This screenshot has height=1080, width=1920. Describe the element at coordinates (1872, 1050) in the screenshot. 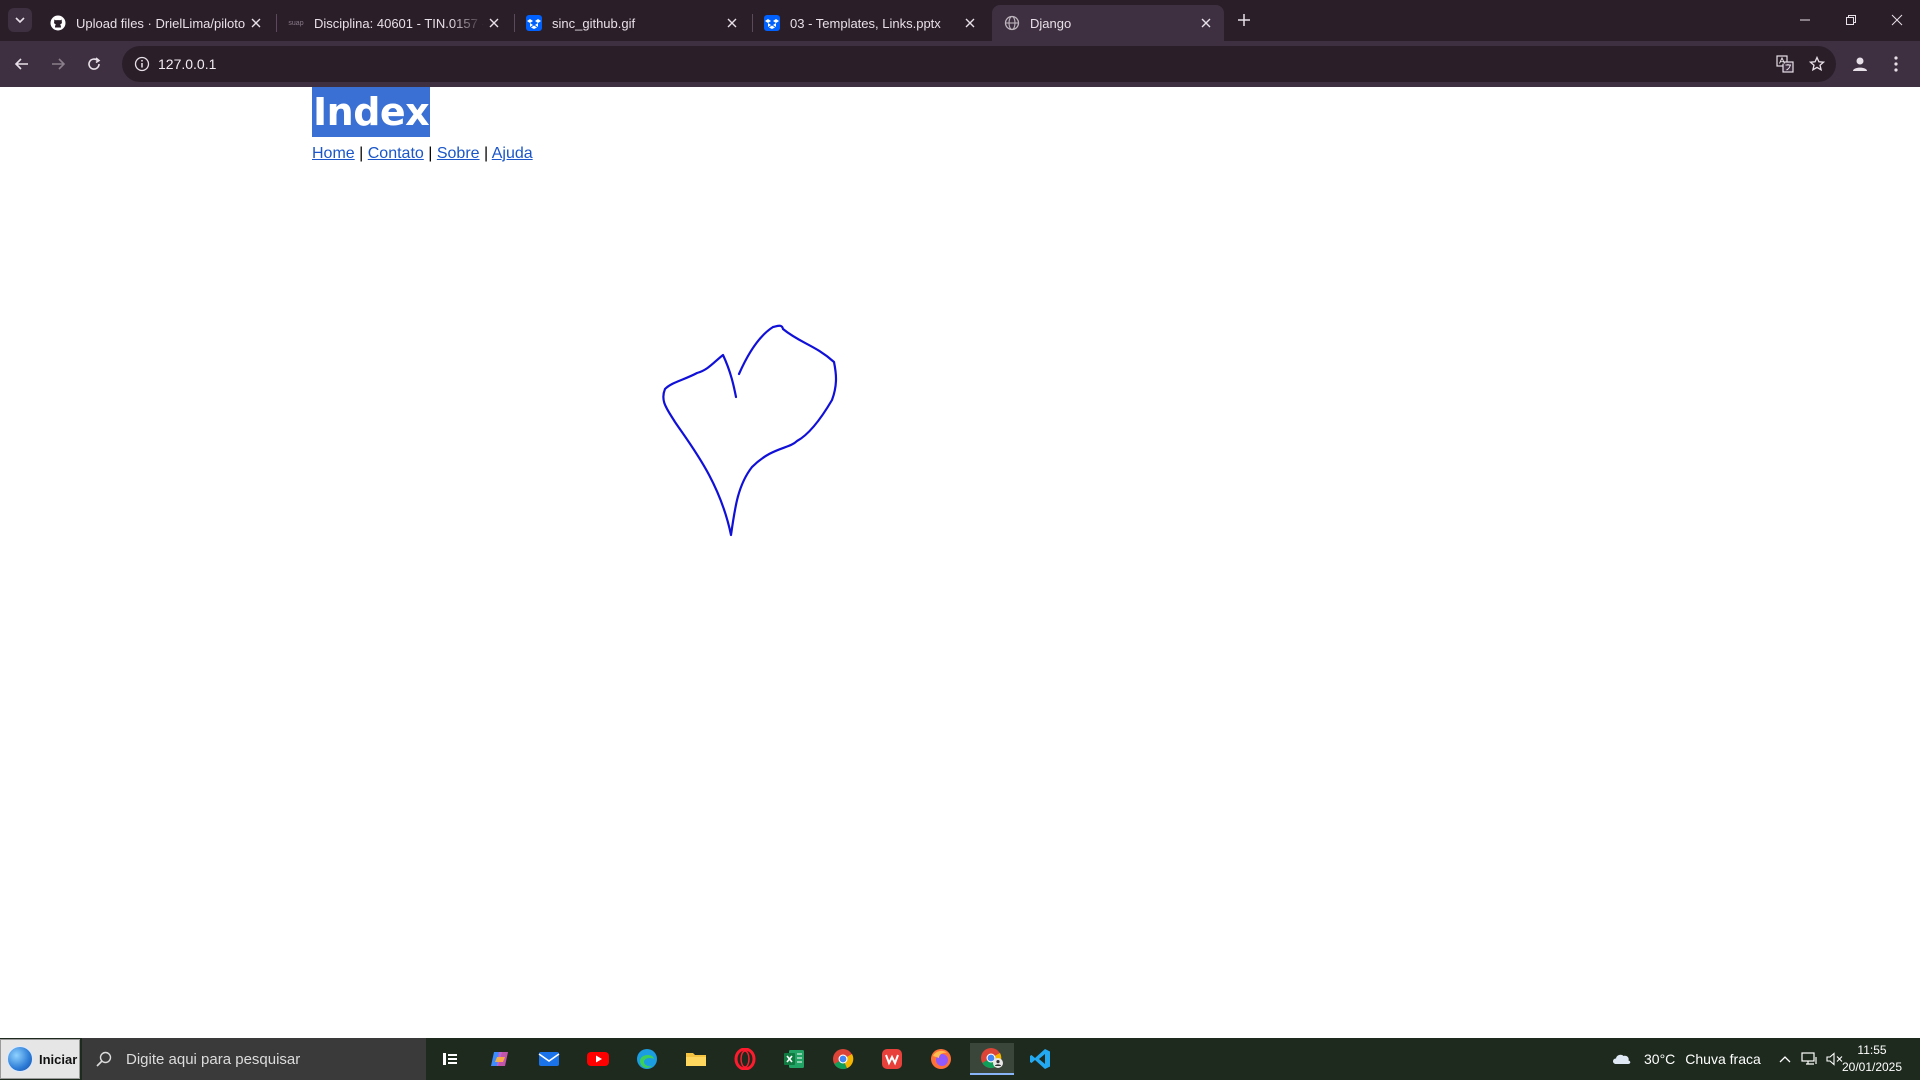

I see `clock-time: 11:55` at that location.